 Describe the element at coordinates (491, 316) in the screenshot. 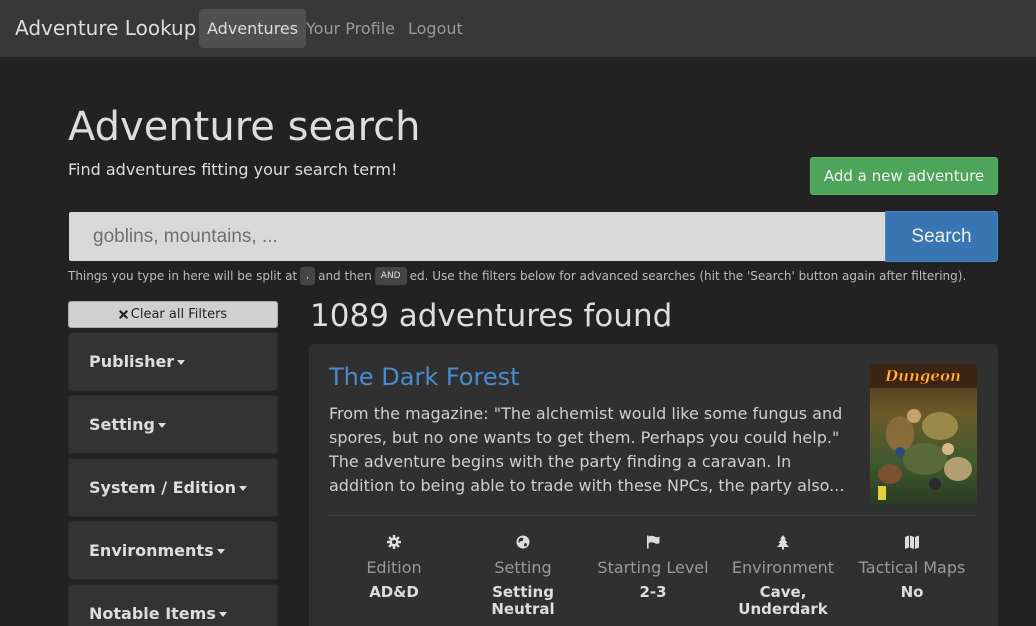

I see `results-count: 1089 adventures found` at that location.